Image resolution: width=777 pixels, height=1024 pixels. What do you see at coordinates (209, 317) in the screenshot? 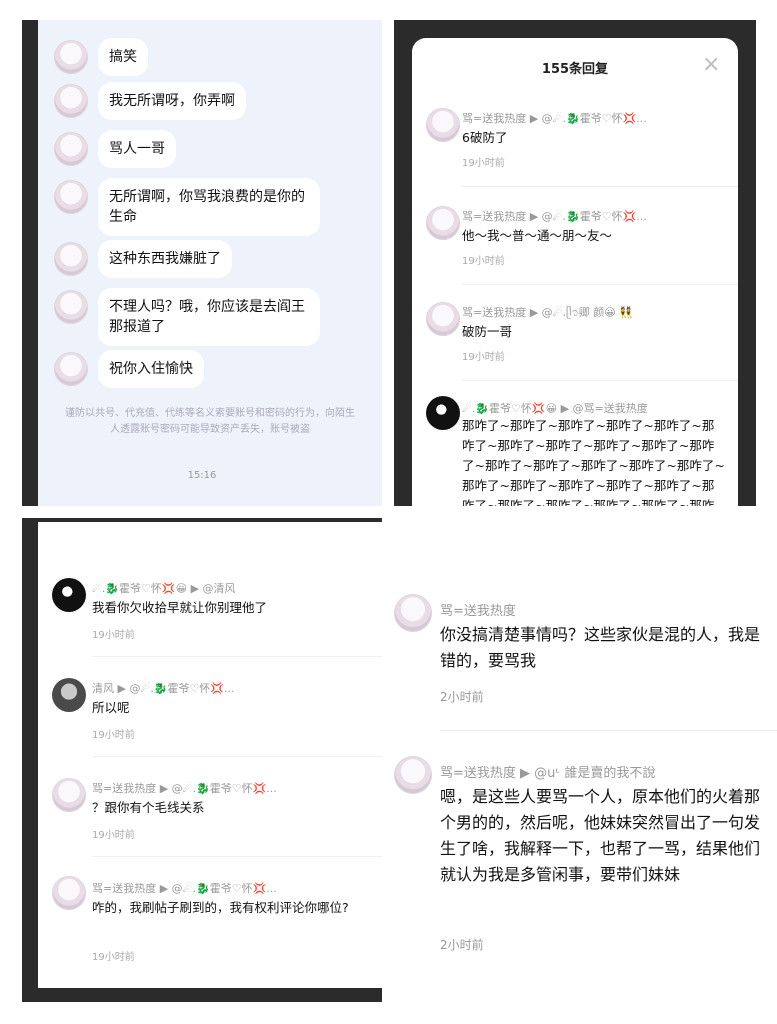
I see `message-bubble: 不理人吗？哦，你应该是去阎王那报道了` at bounding box center [209, 317].